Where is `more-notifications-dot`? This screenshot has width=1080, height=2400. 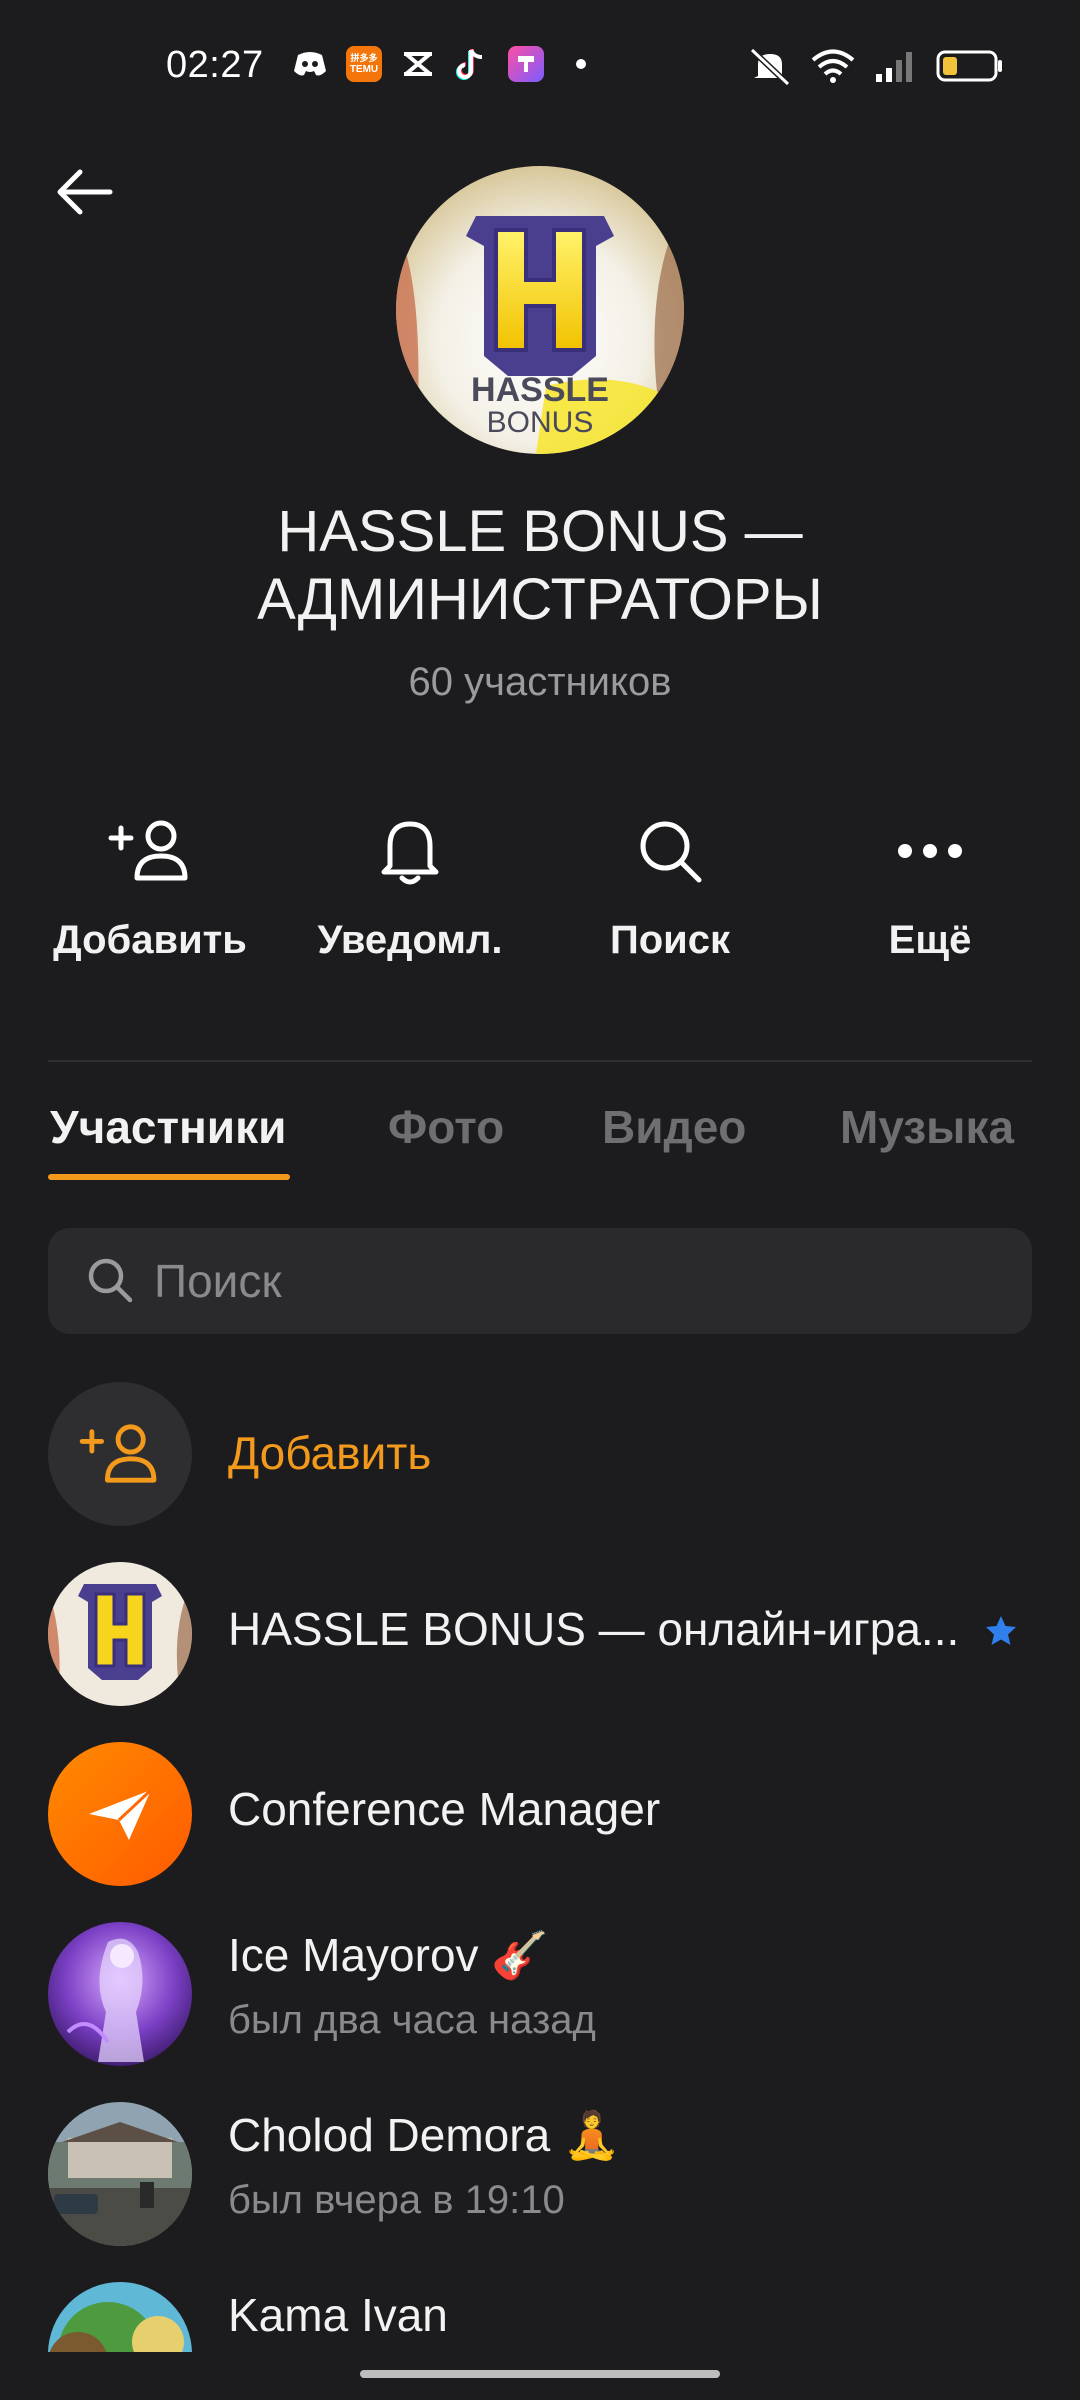 more-notifications-dot is located at coordinates (581, 64).